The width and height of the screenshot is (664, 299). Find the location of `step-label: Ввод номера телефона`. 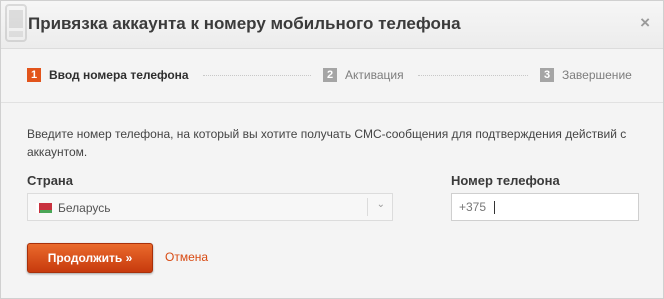

step-label: Ввод номера телефона is located at coordinates (119, 75).